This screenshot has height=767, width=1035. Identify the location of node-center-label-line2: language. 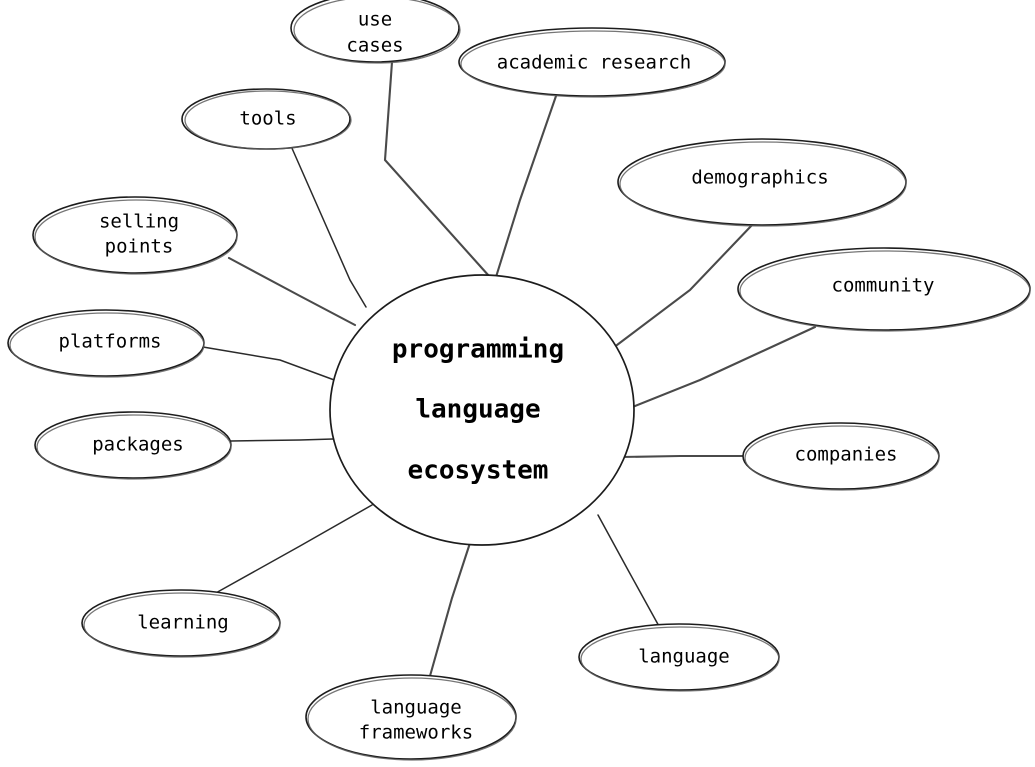
(477, 410).